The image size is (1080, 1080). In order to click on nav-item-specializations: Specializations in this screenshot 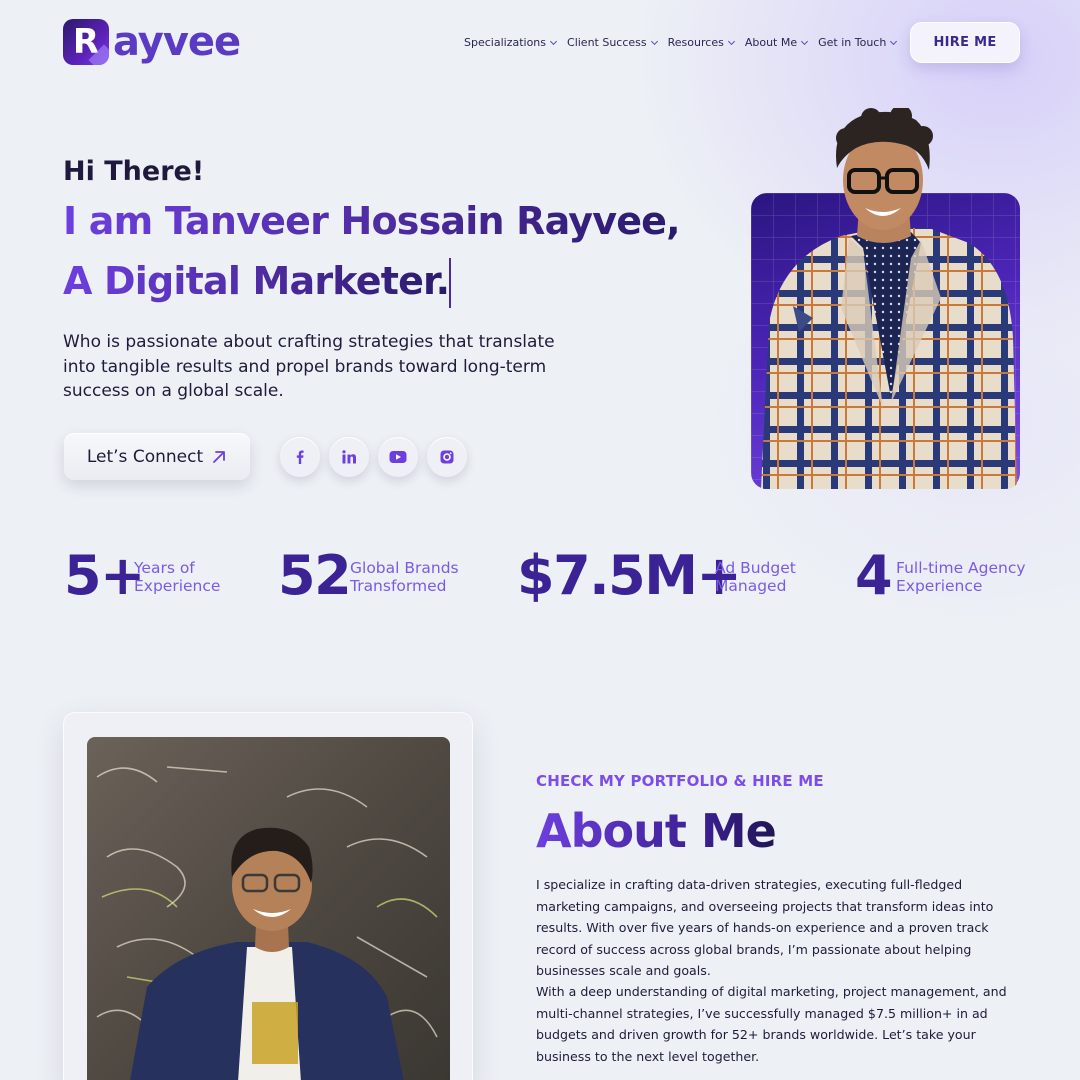, I will do `click(511, 42)`.